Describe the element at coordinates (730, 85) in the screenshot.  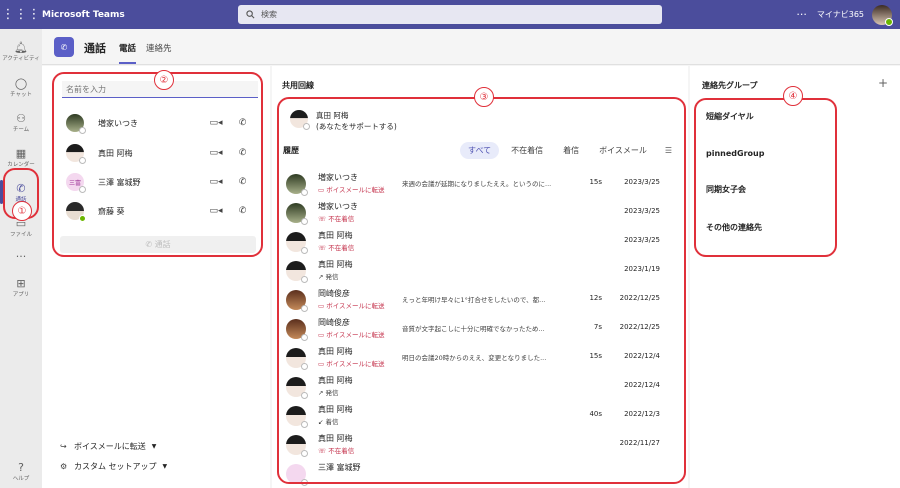
I see `groups-label: 連絡先グループ` at that location.